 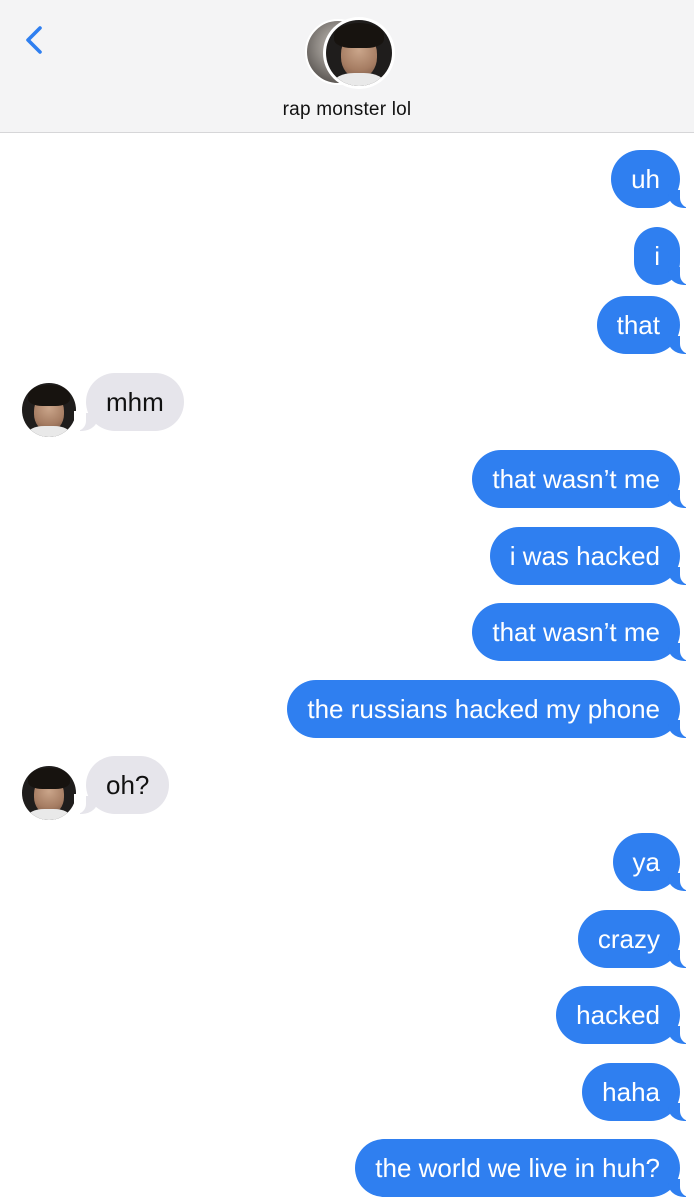 I want to click on message-text: i, so click(x=657, y=255).